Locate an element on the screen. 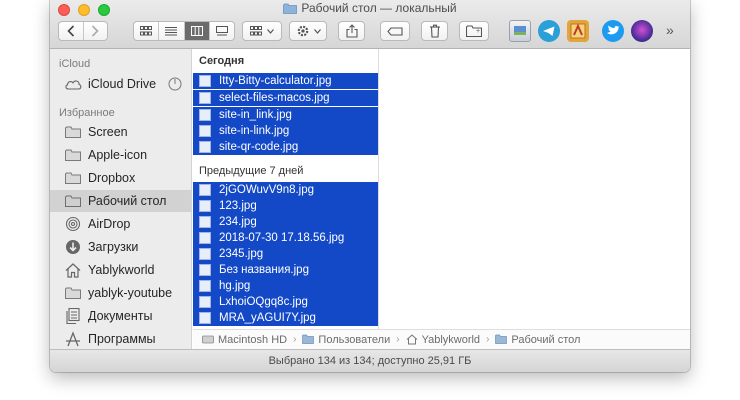 The width and height of the screenshot is (740, 400). file-row: MRA_yAGUI7Y.jpg is located at coordinates (285, 318).